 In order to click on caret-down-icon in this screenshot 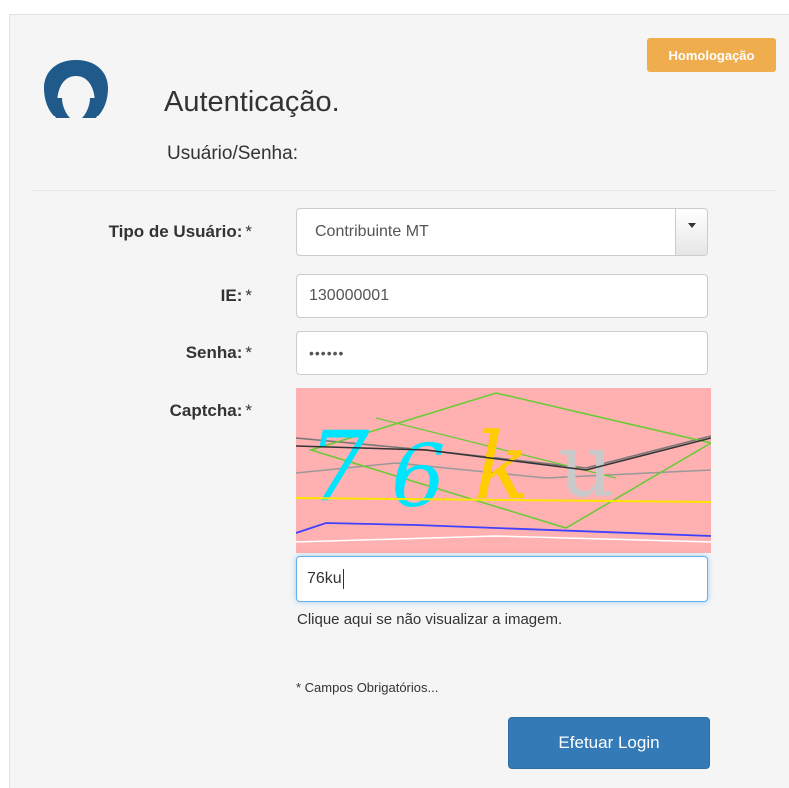, I will do `click(691, 225)`.